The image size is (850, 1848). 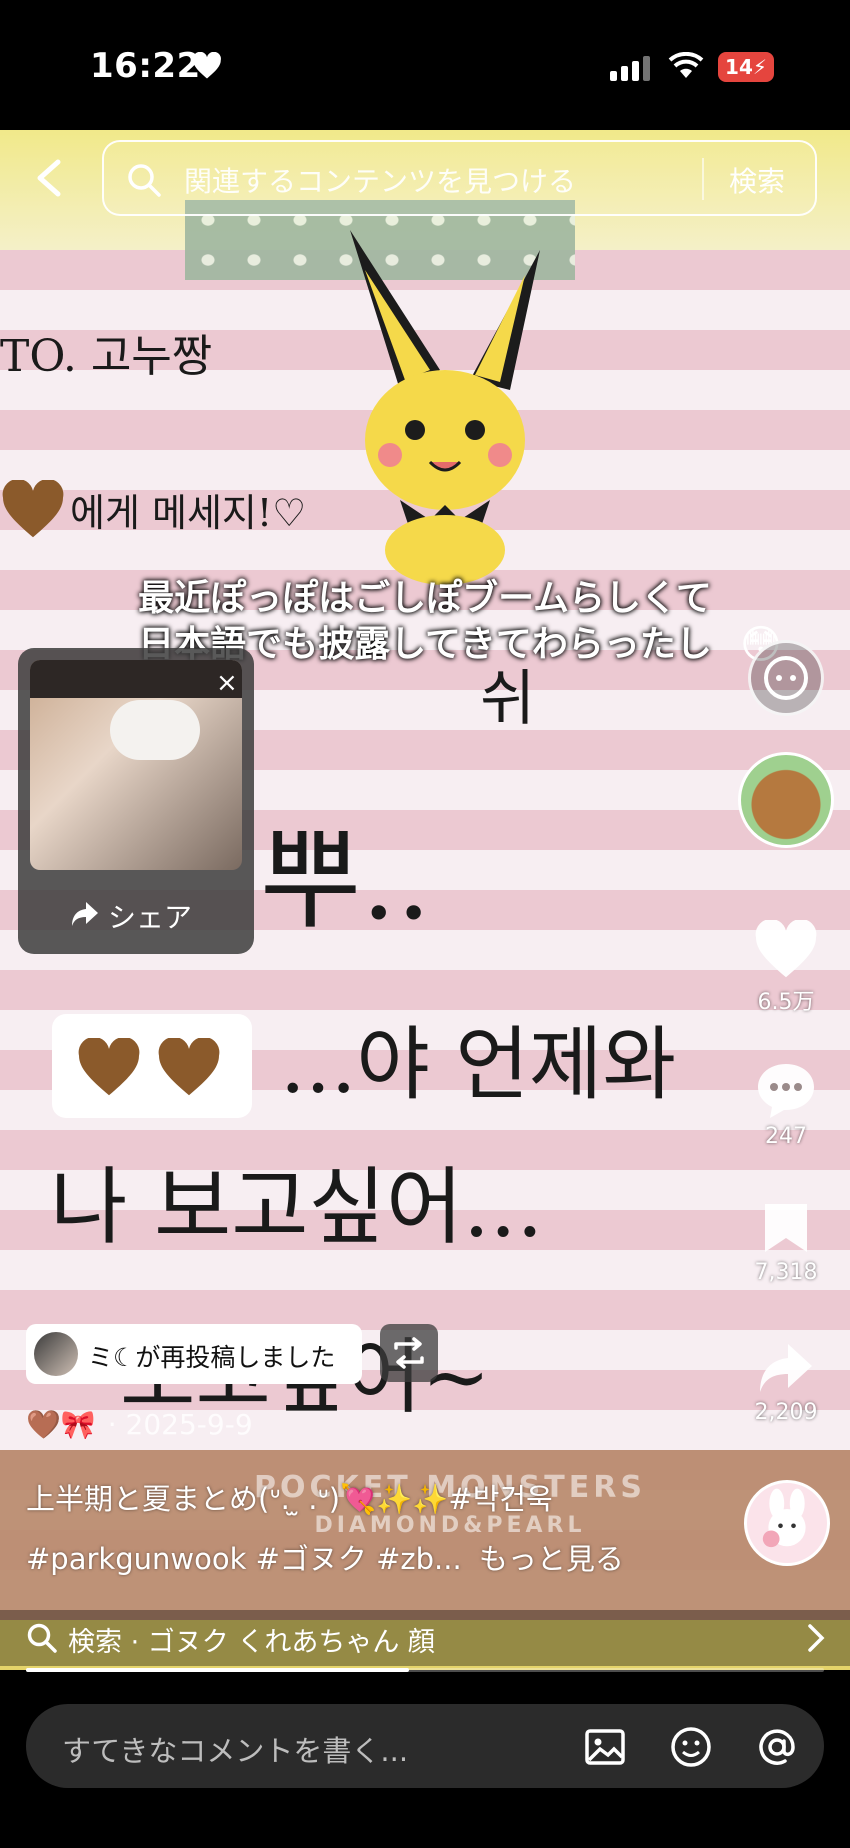 I want to click on suggestion-text: 検索 · ゴヌク くれあちゃん 顔, so click(x=251, y=1639).